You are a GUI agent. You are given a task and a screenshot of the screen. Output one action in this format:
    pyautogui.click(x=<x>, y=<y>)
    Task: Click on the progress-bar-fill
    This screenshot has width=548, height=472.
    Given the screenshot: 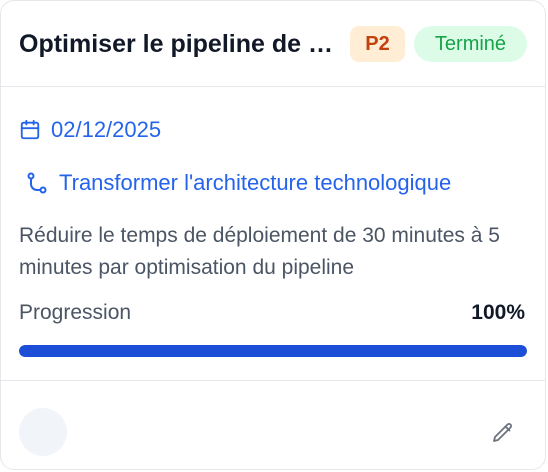 What is the action you would take?
    pyautogui.click(x=273, y=351)
    